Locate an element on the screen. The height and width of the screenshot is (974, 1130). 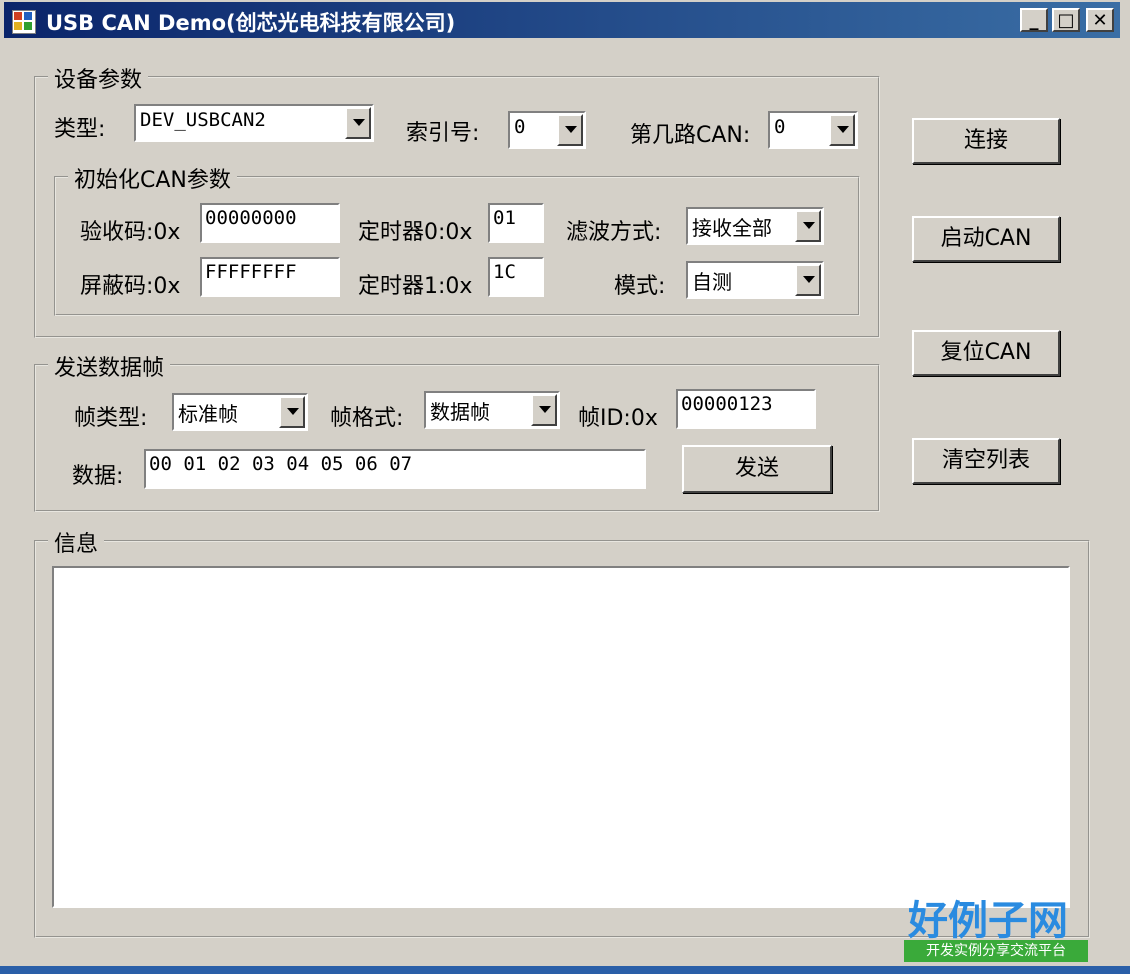
device-params-legend: 设备参数 is located at coordinates (98, 78).